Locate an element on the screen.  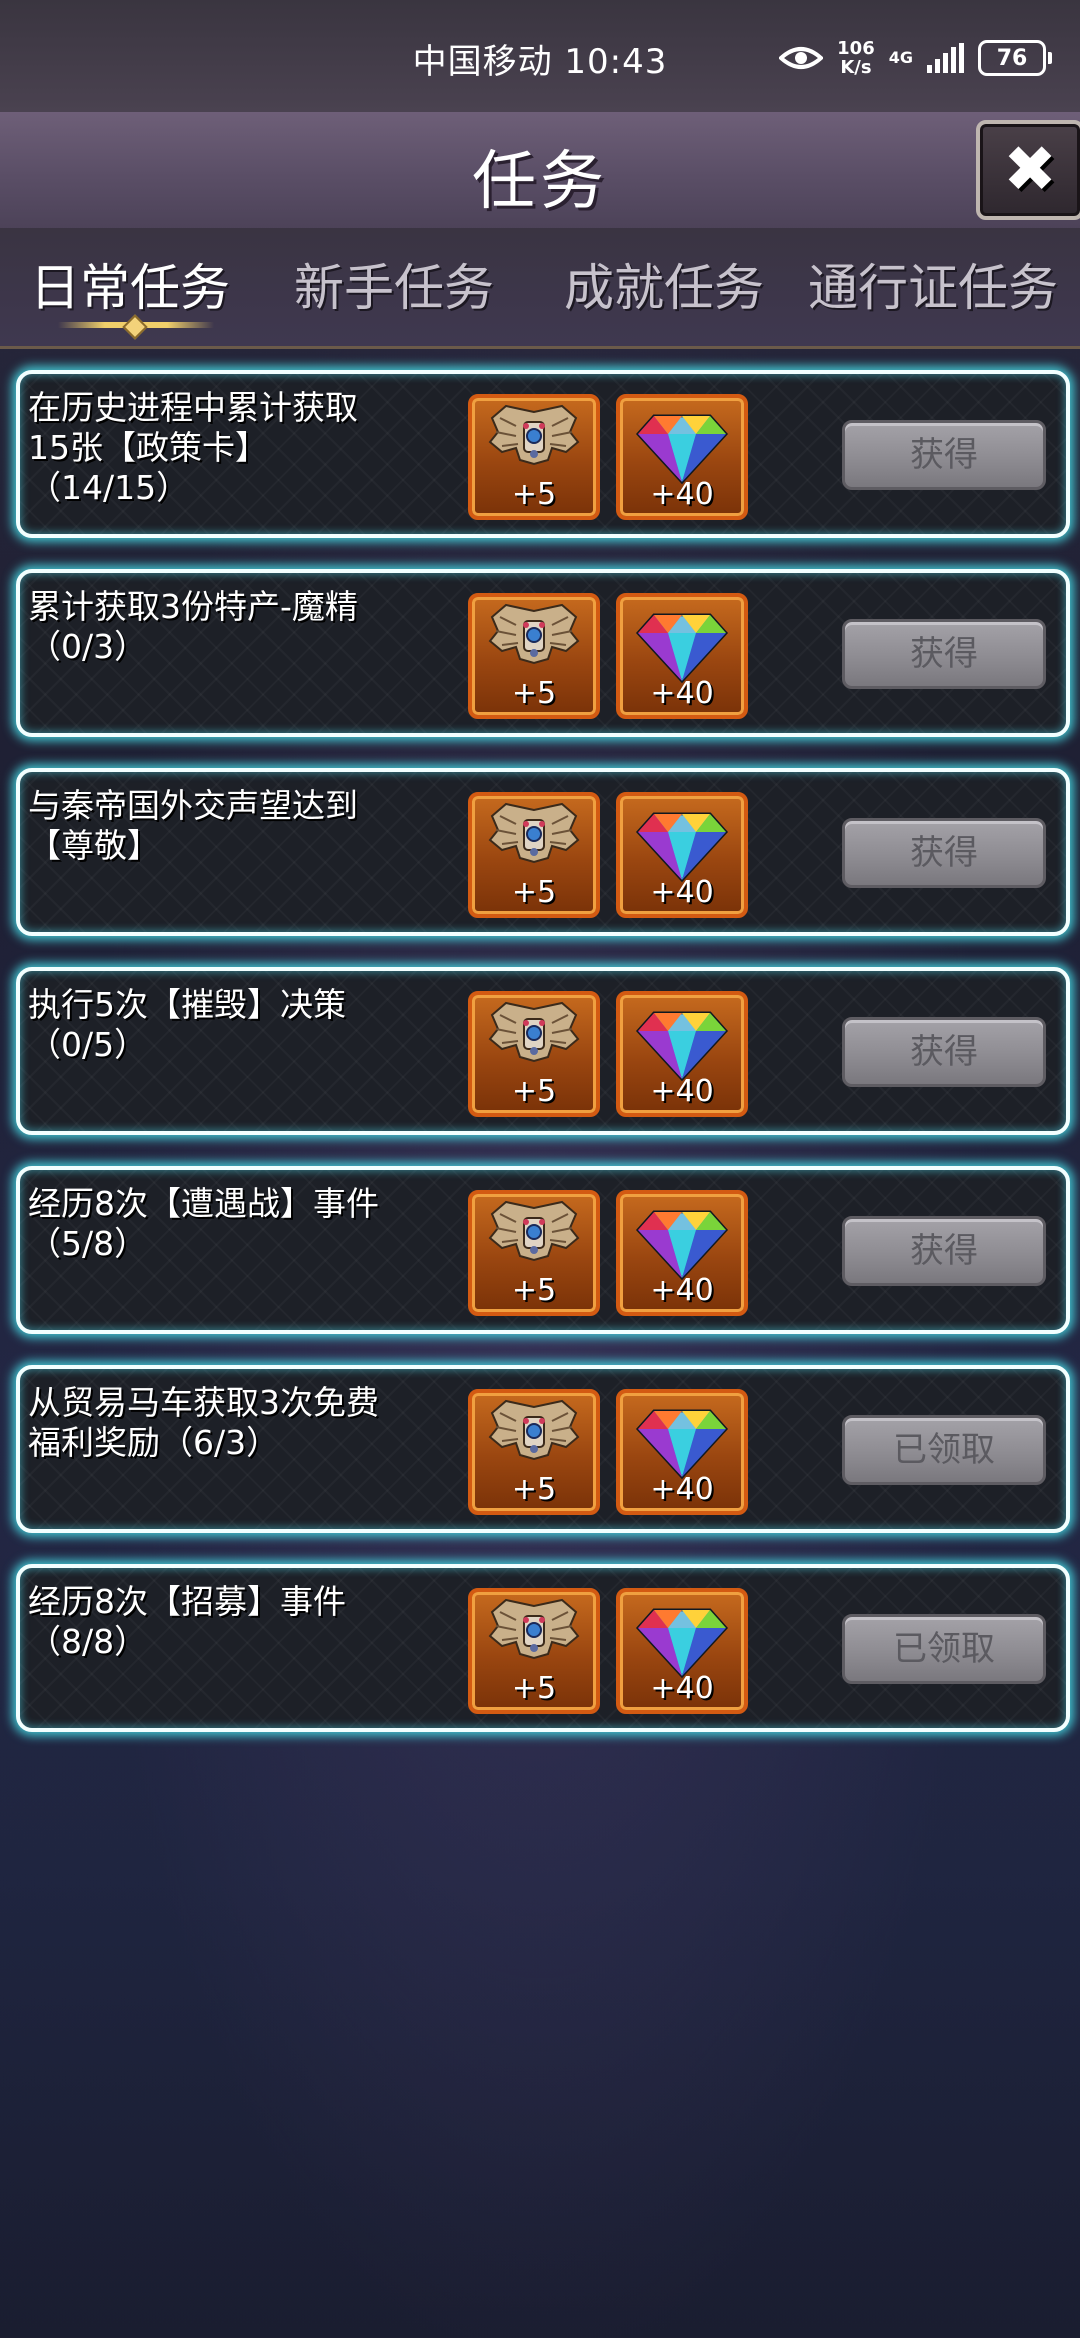
task-description: 经历8次【遭遇战】事件 （5/8） is located at coordinates (243, 1224).